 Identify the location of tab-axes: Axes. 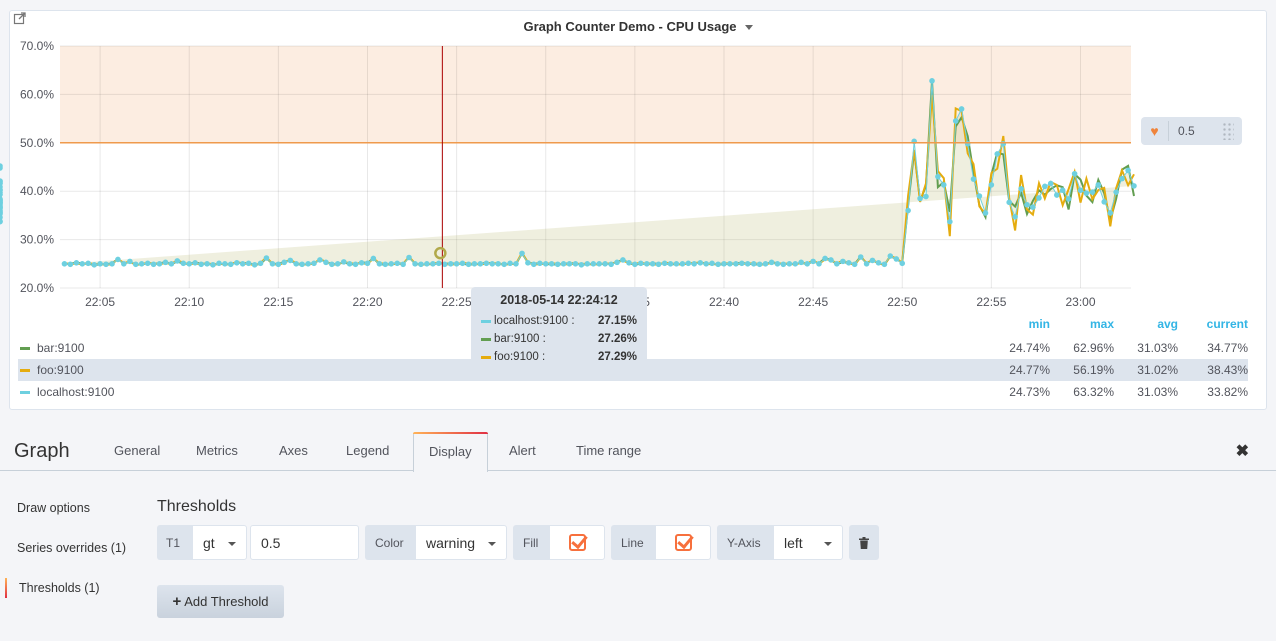
(293, 450).